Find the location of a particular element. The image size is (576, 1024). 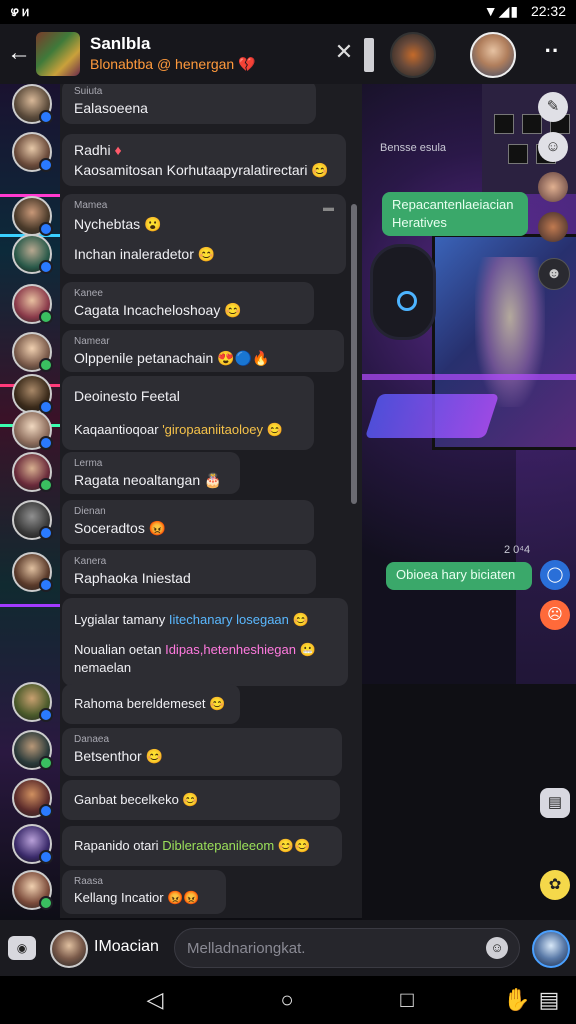

sender-name: Namear is located at coordinates (92, 341).